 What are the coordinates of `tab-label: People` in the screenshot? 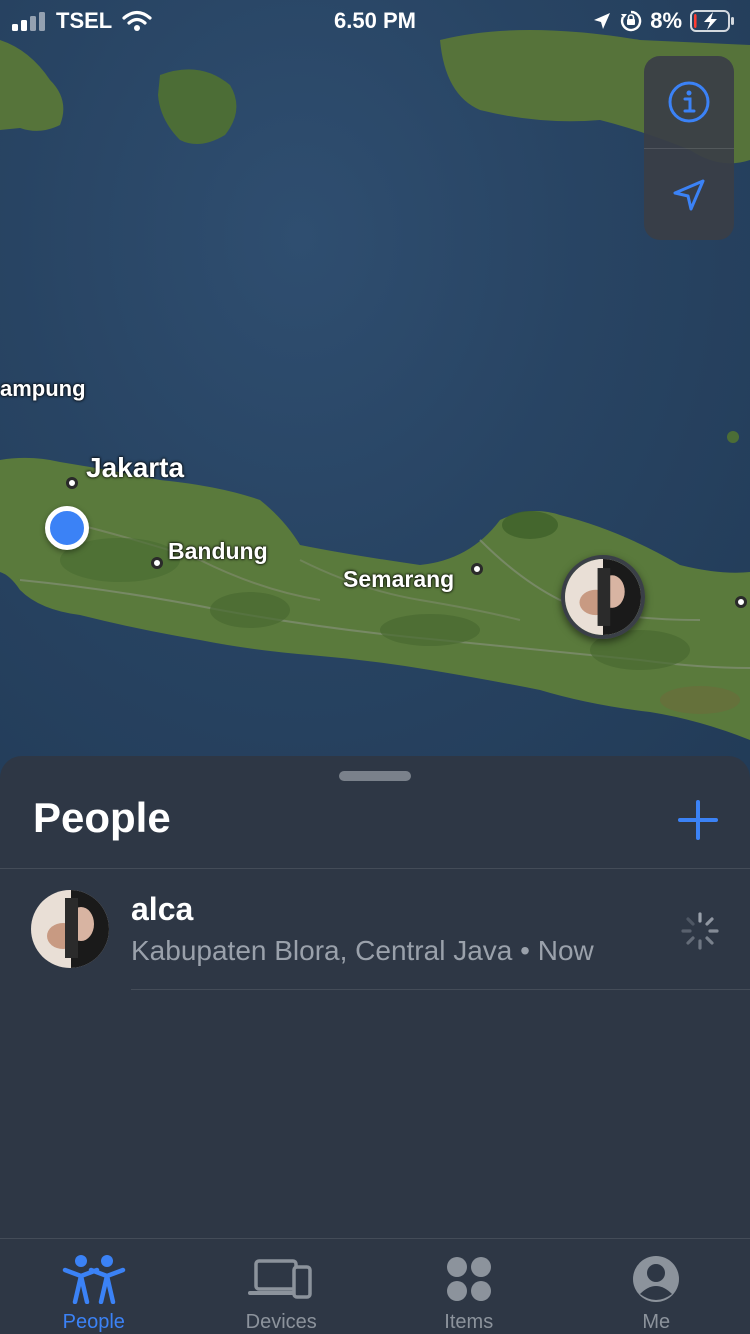 It's located at (93, 1322).